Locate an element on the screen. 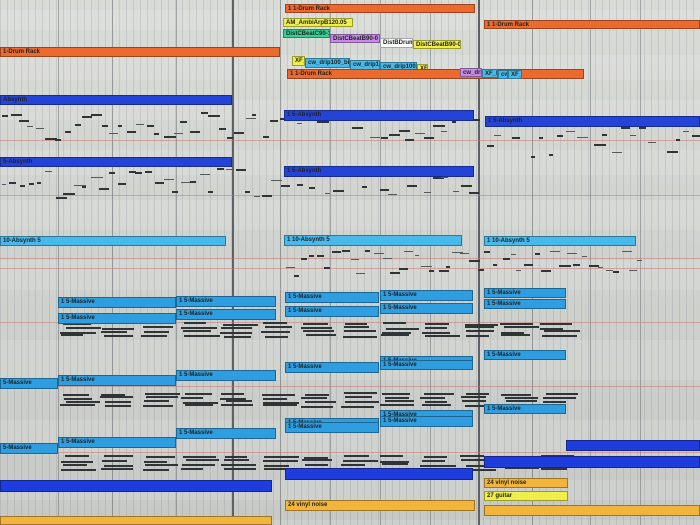 The width and height of the screenshot is (700, 525). clip-absynth10-1: 1 10-Absynth 5 is located at coordinates (373, 240).